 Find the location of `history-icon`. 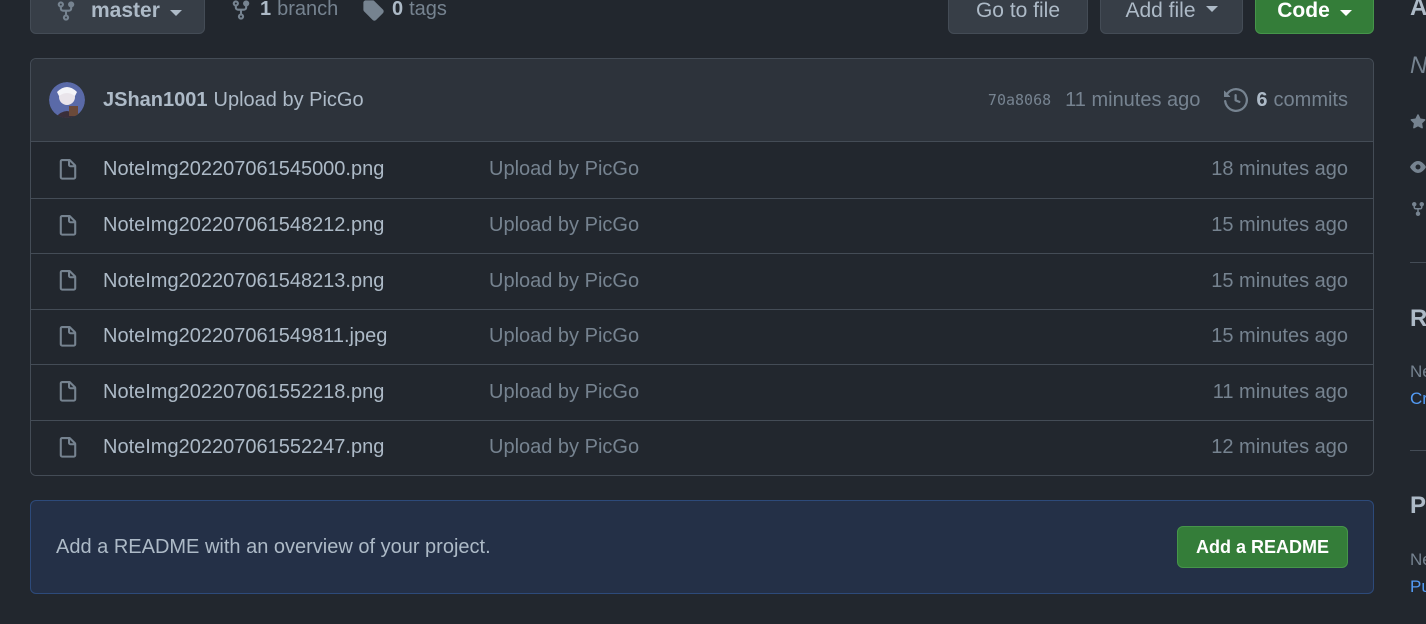

history-icon is located at coordinates (1236, 100).